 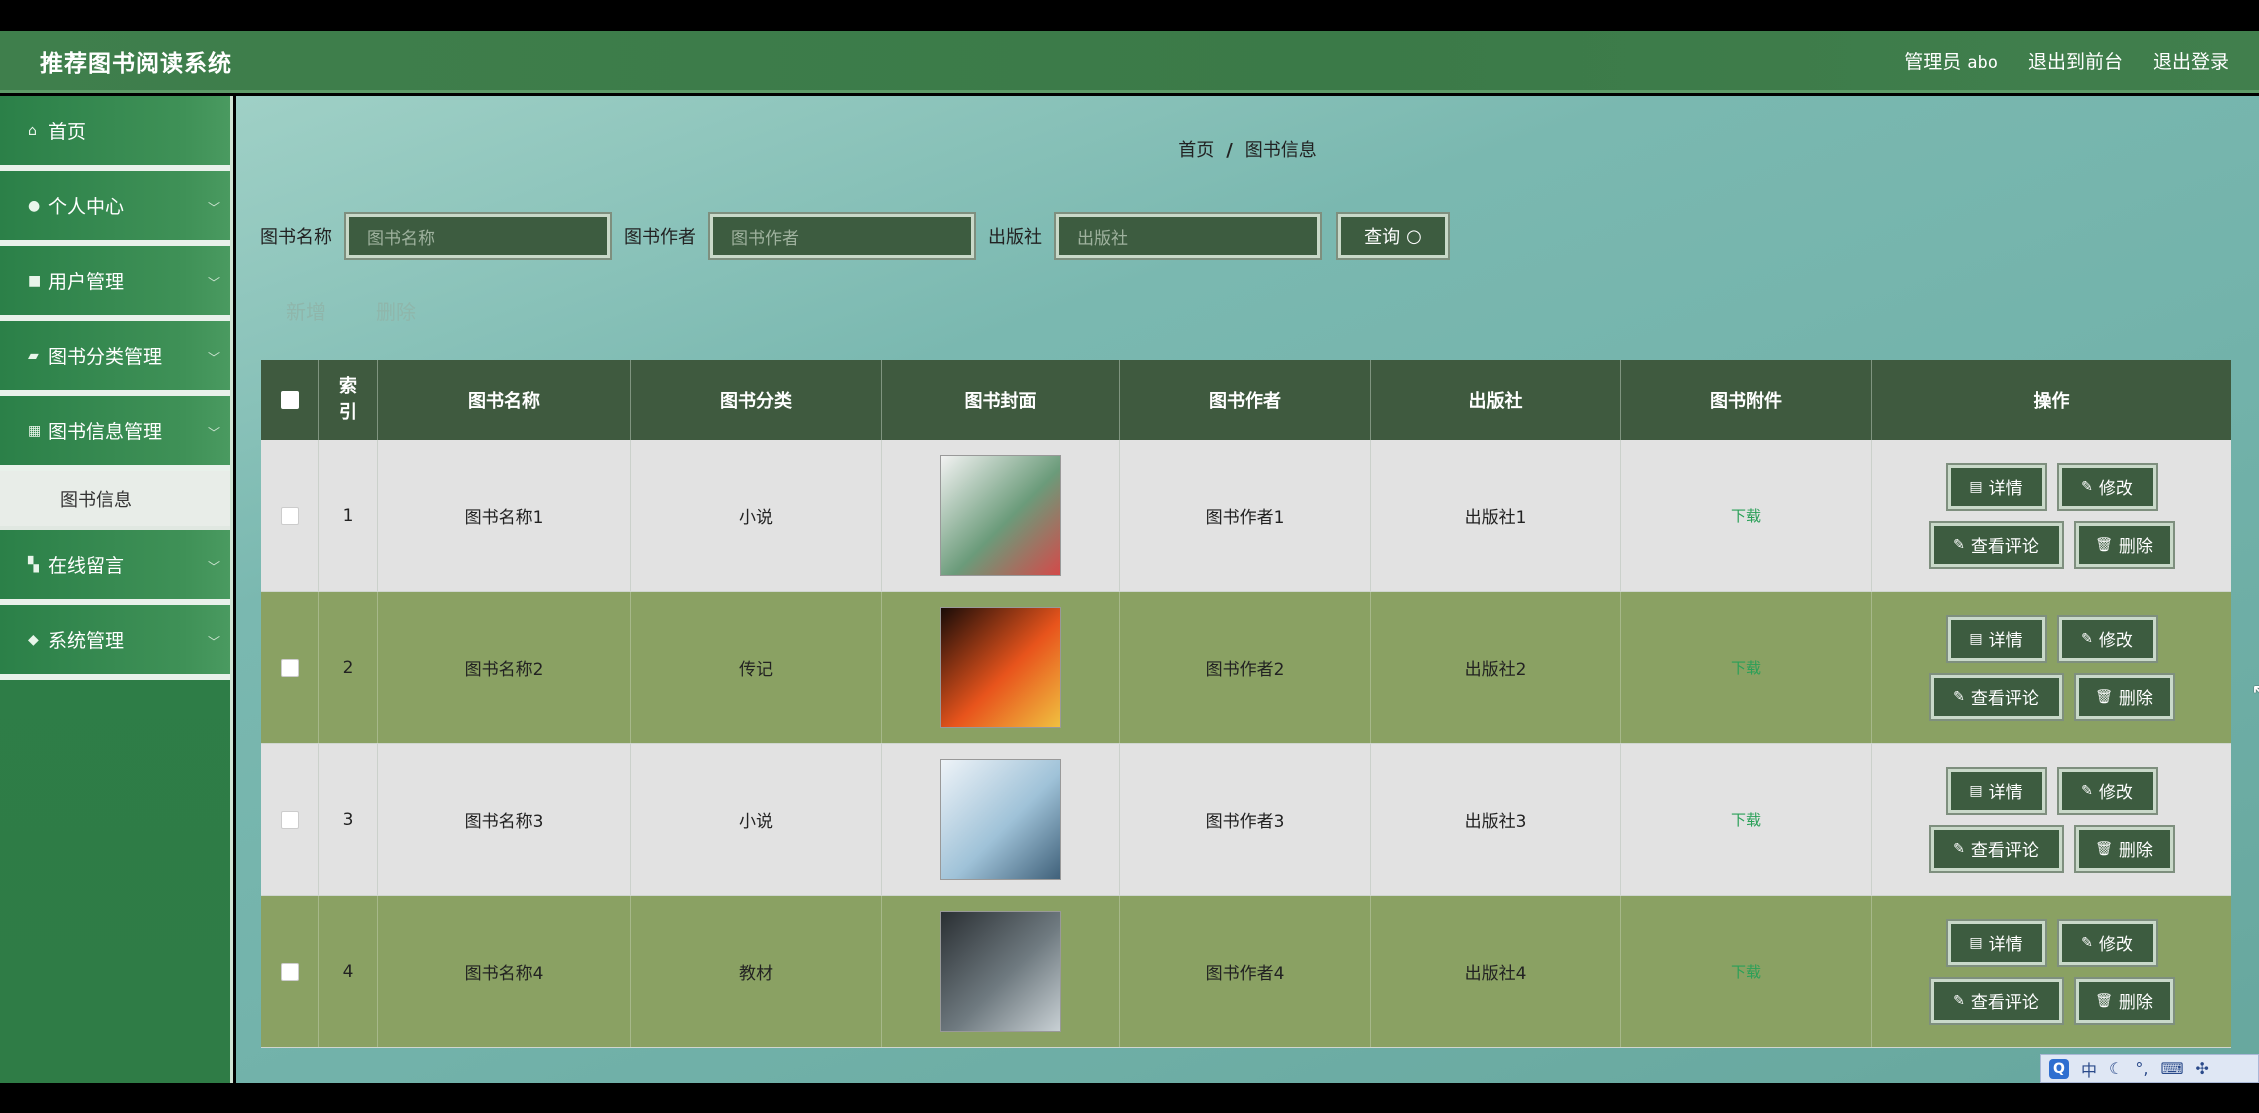 I want to click on edit-button-label: 修改, so click(x=2115, y=489).